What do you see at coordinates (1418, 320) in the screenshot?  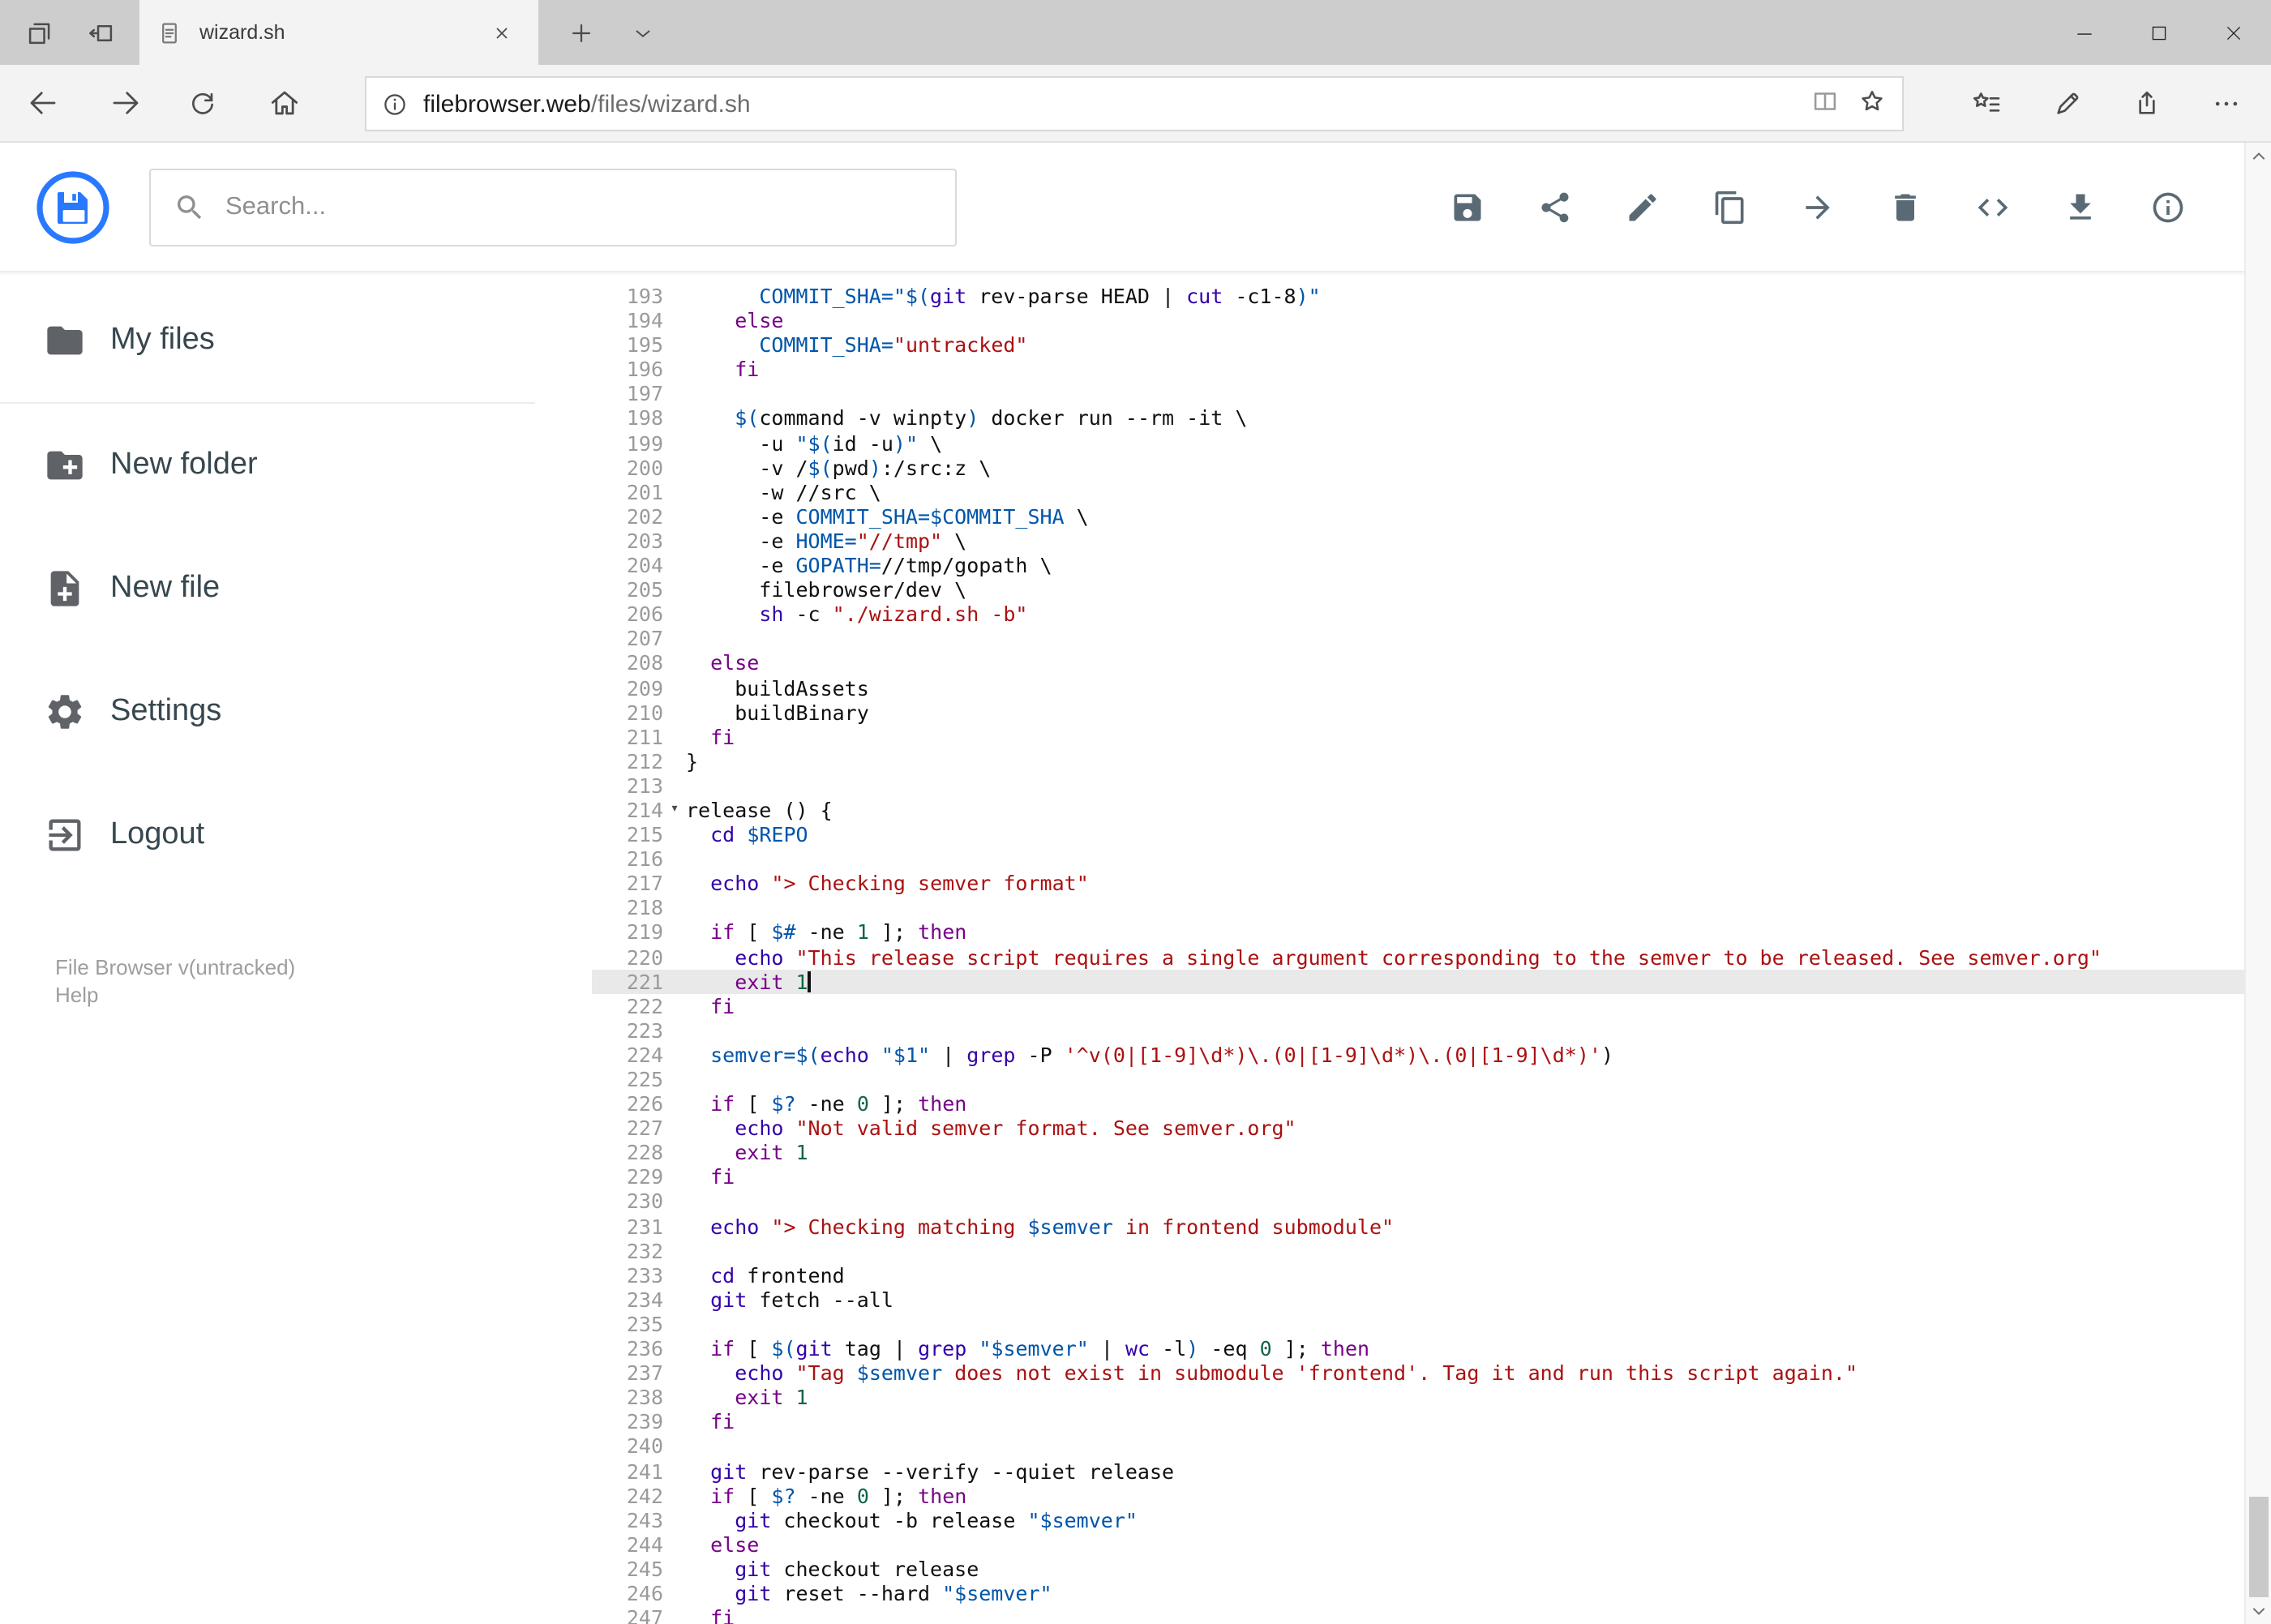 I see `code-line-194: 194 else` at bounding box center [1418, 320].